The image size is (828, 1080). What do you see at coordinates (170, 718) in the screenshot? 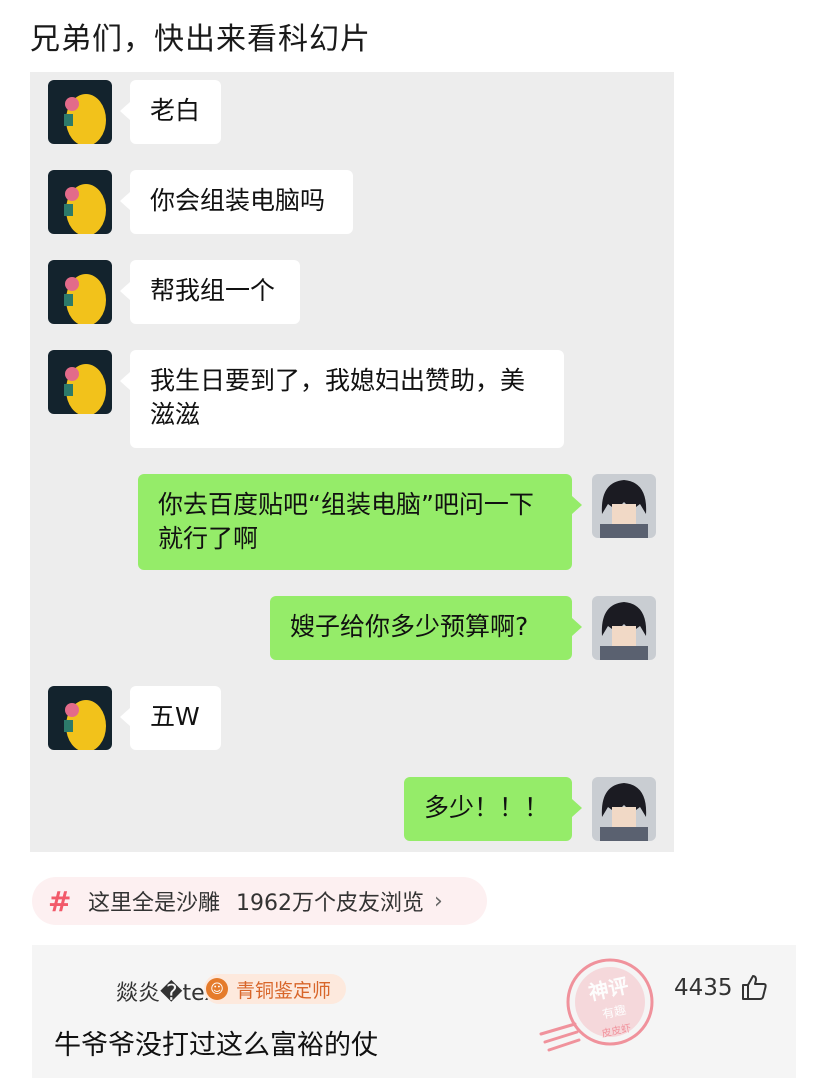
I see `message-bubble-in: 五W` at bounding box center [170, 718].